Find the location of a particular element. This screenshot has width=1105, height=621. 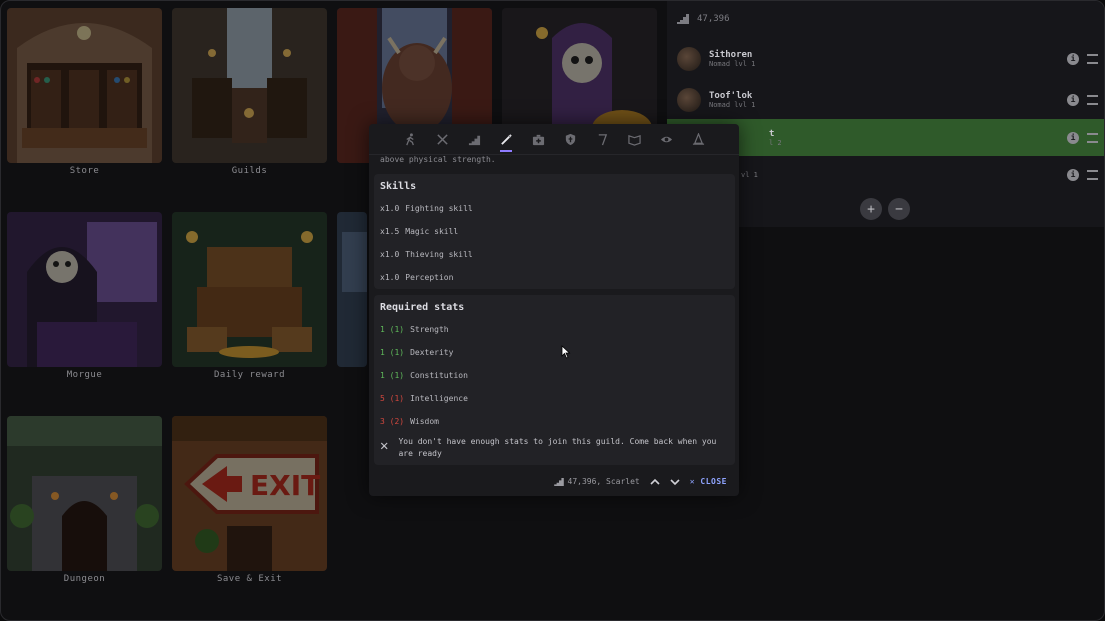

tab-mage is located at coordinates (506, 139).